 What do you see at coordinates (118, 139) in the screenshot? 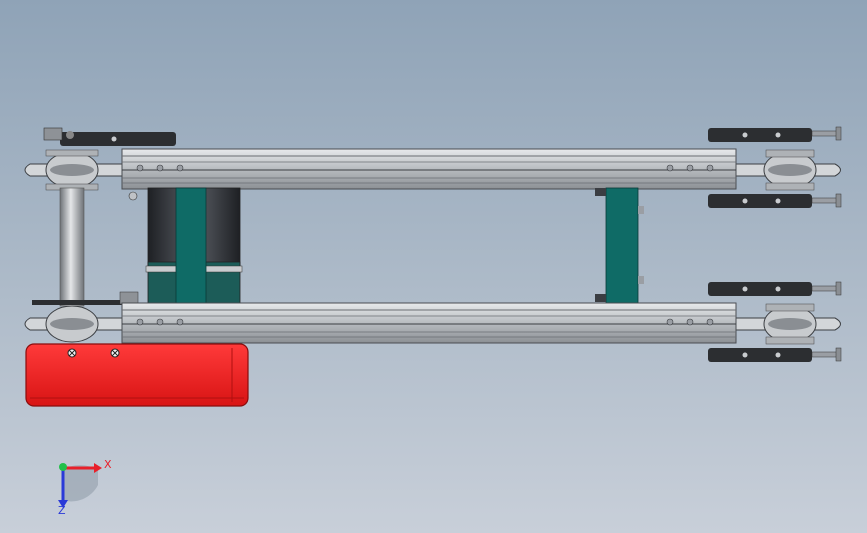
I see `top-left-bracket` at bounding box center [118, 139].